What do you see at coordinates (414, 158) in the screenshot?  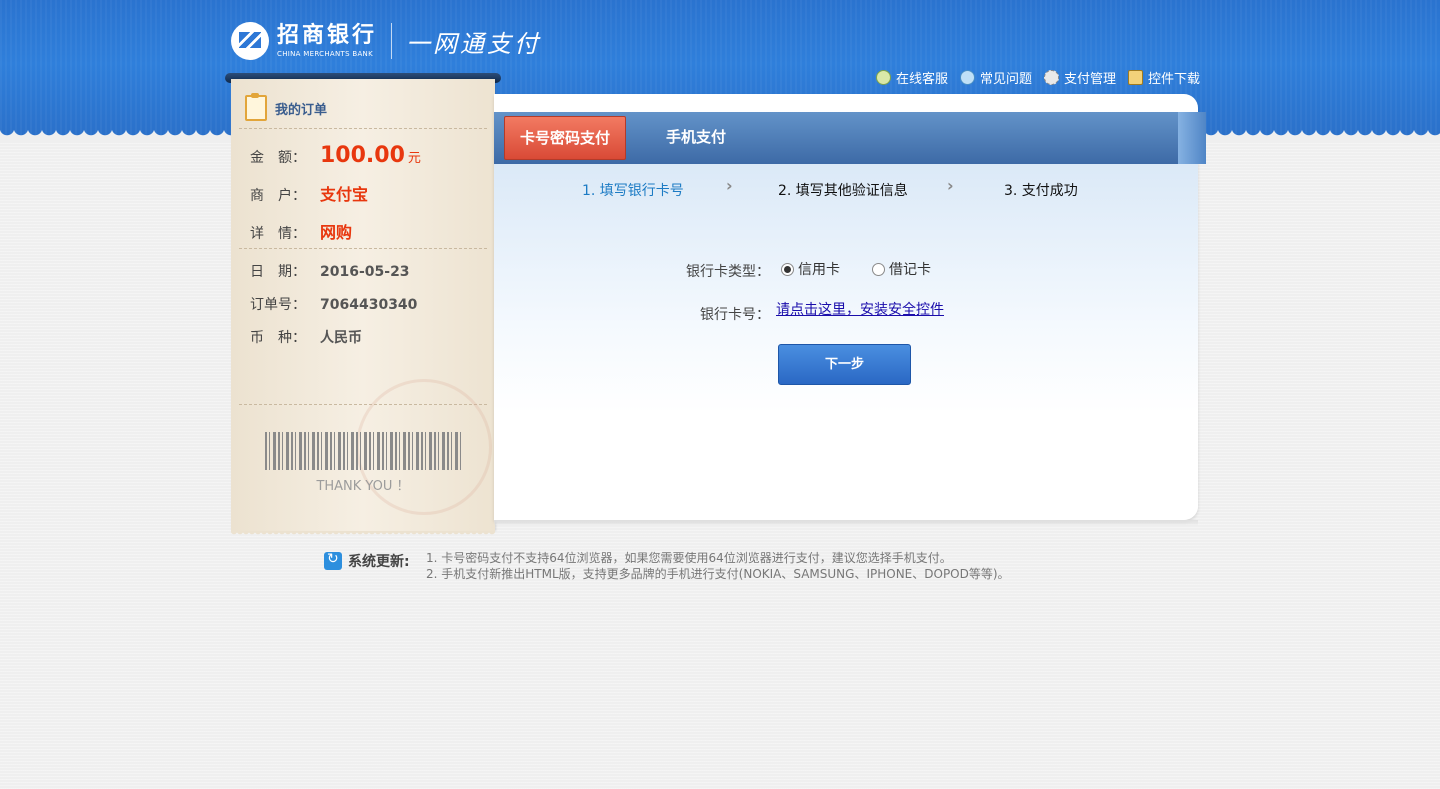 I see `amount-unit: 元` at bounding box center [414, 158].